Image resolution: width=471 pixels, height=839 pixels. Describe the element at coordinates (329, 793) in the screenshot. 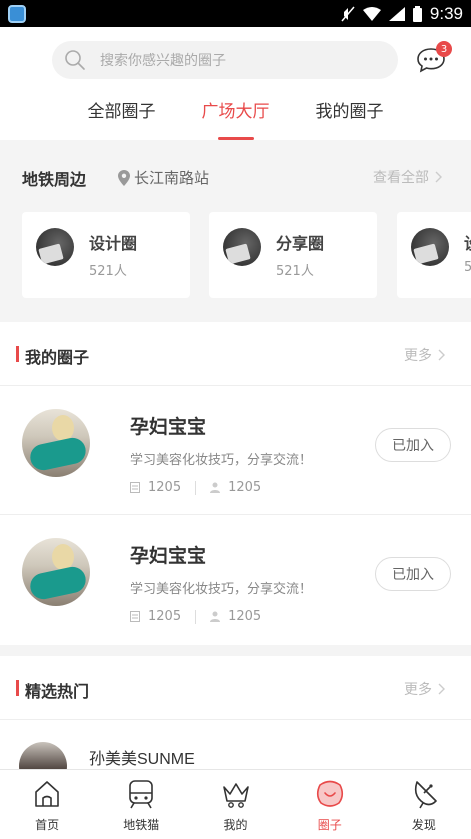

I see `circle-icon` at that location.